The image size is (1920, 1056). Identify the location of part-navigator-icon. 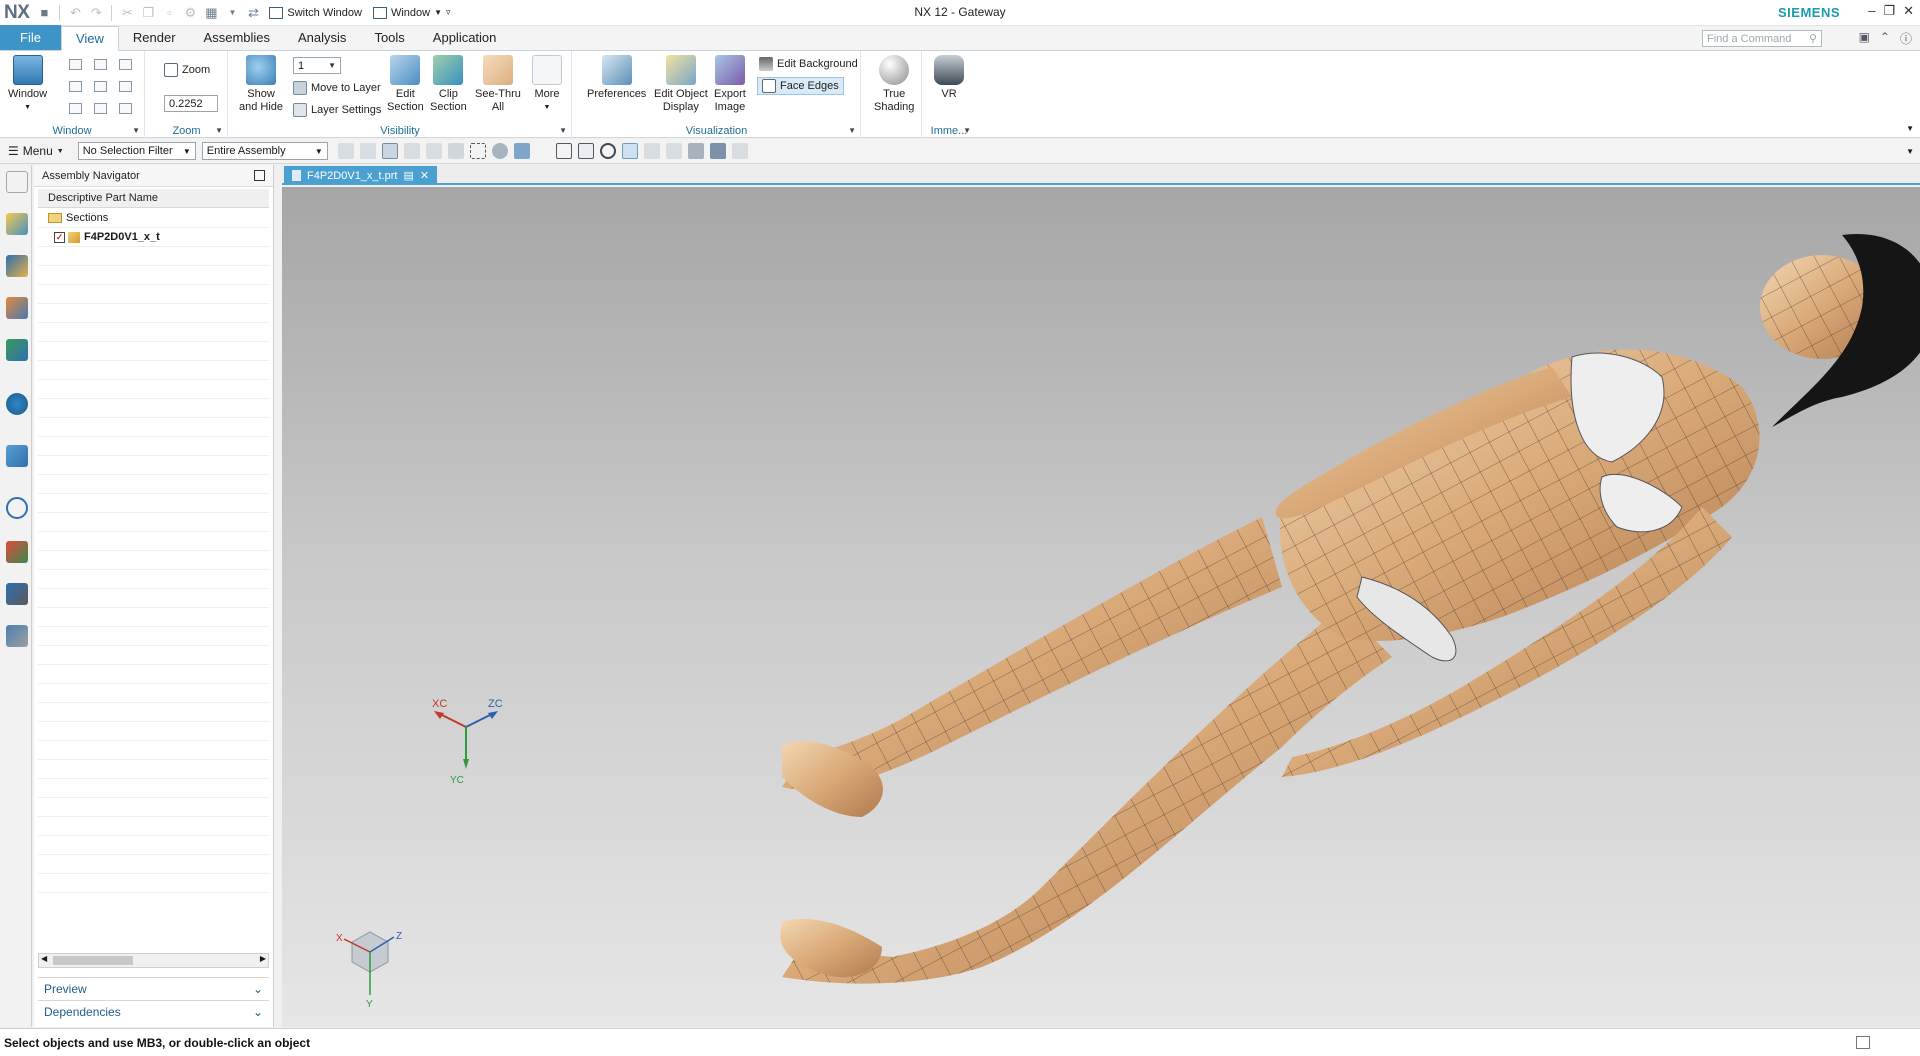
(17, 308).